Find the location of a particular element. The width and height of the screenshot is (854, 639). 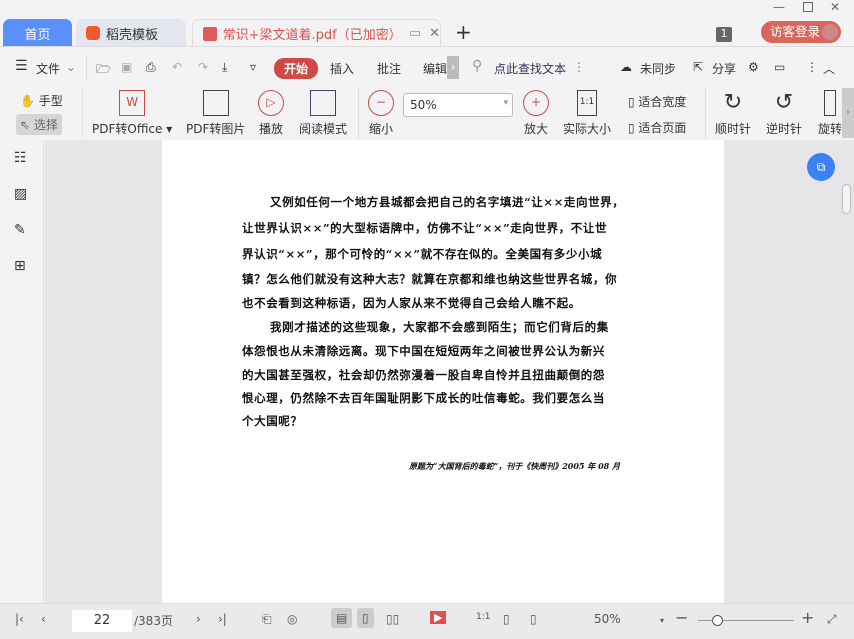

first-page-button: |‹ is located at coordinates (19, 619).